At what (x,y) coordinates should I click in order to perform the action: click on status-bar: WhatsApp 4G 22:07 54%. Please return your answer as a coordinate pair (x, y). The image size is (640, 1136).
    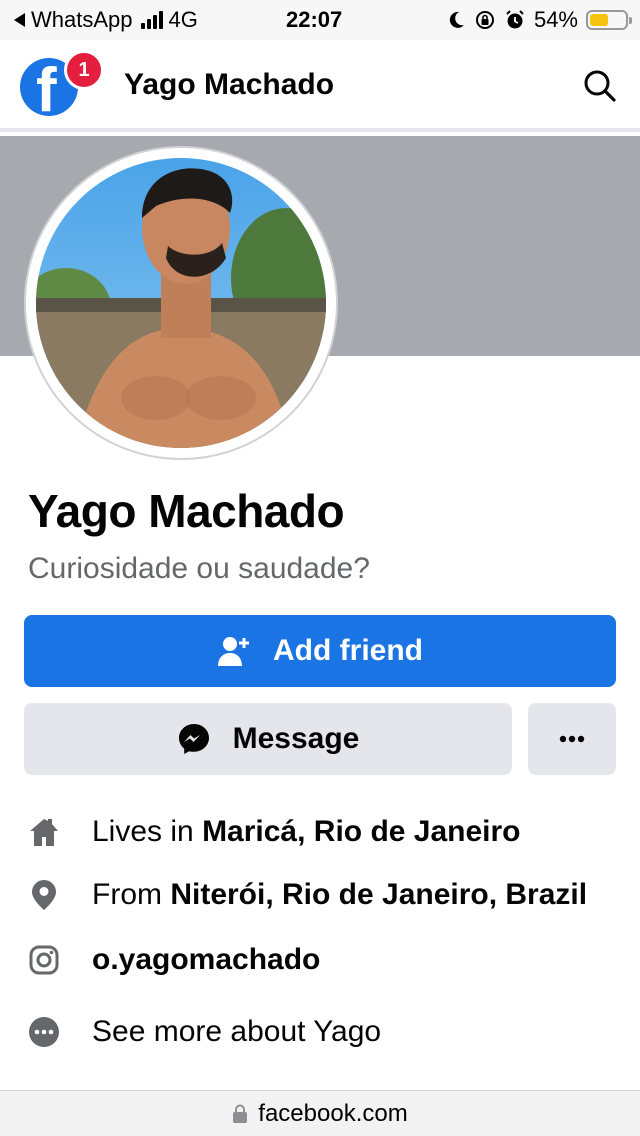
    Looking at the image, I should click on (320, 20).